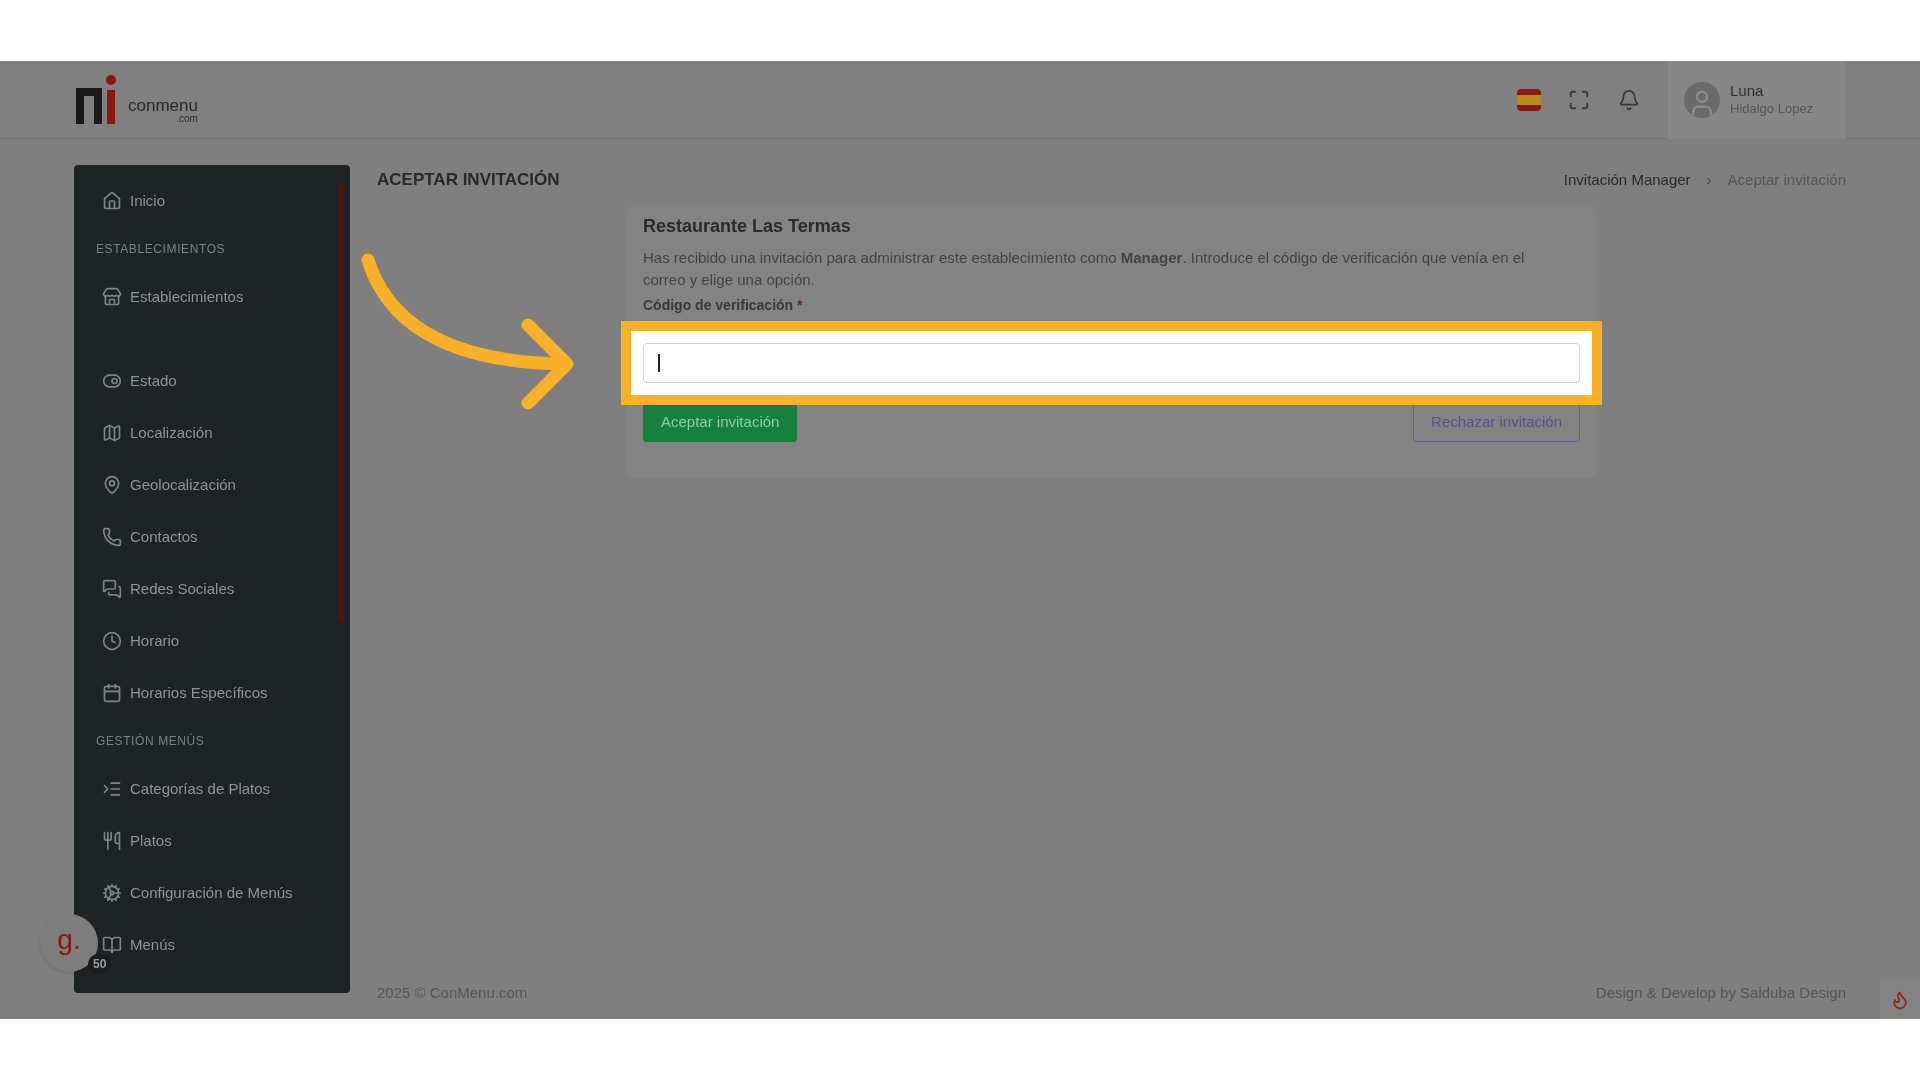 This screenshot has height=1080, width=1920. I want to click on chat-bubbles-icon, so click(112, 589).